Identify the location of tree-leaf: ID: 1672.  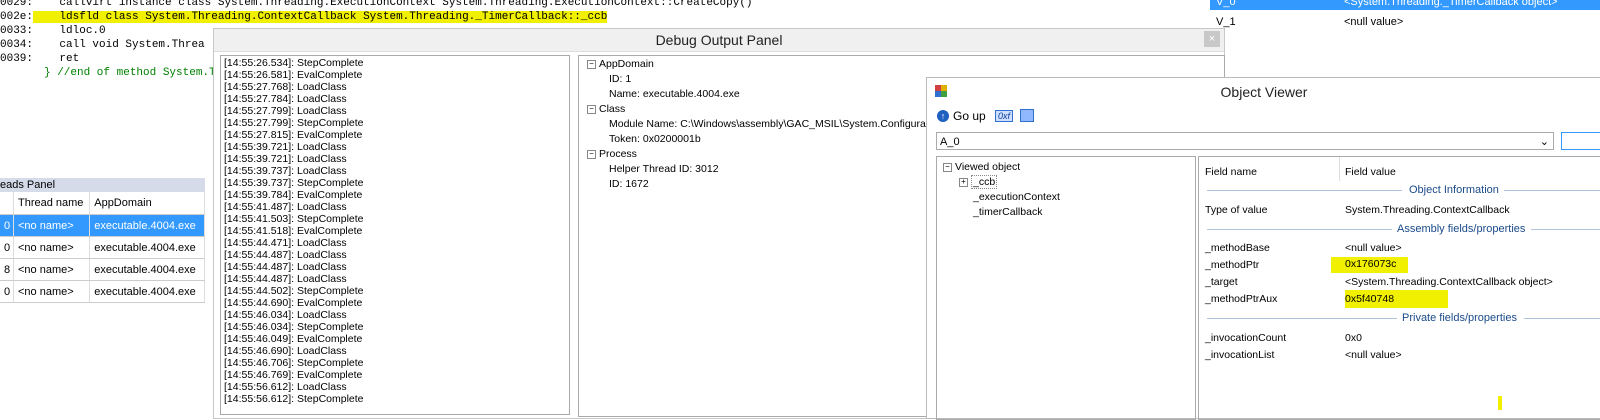
(629, 184).